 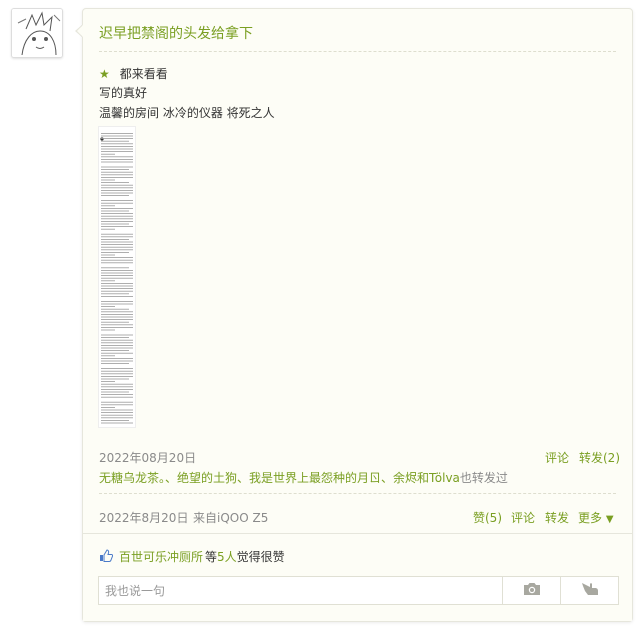 What do you see at coordinates (80, 31) in the screenshot?
I see `card-arrow-inner` at bounding box center [80, 31].